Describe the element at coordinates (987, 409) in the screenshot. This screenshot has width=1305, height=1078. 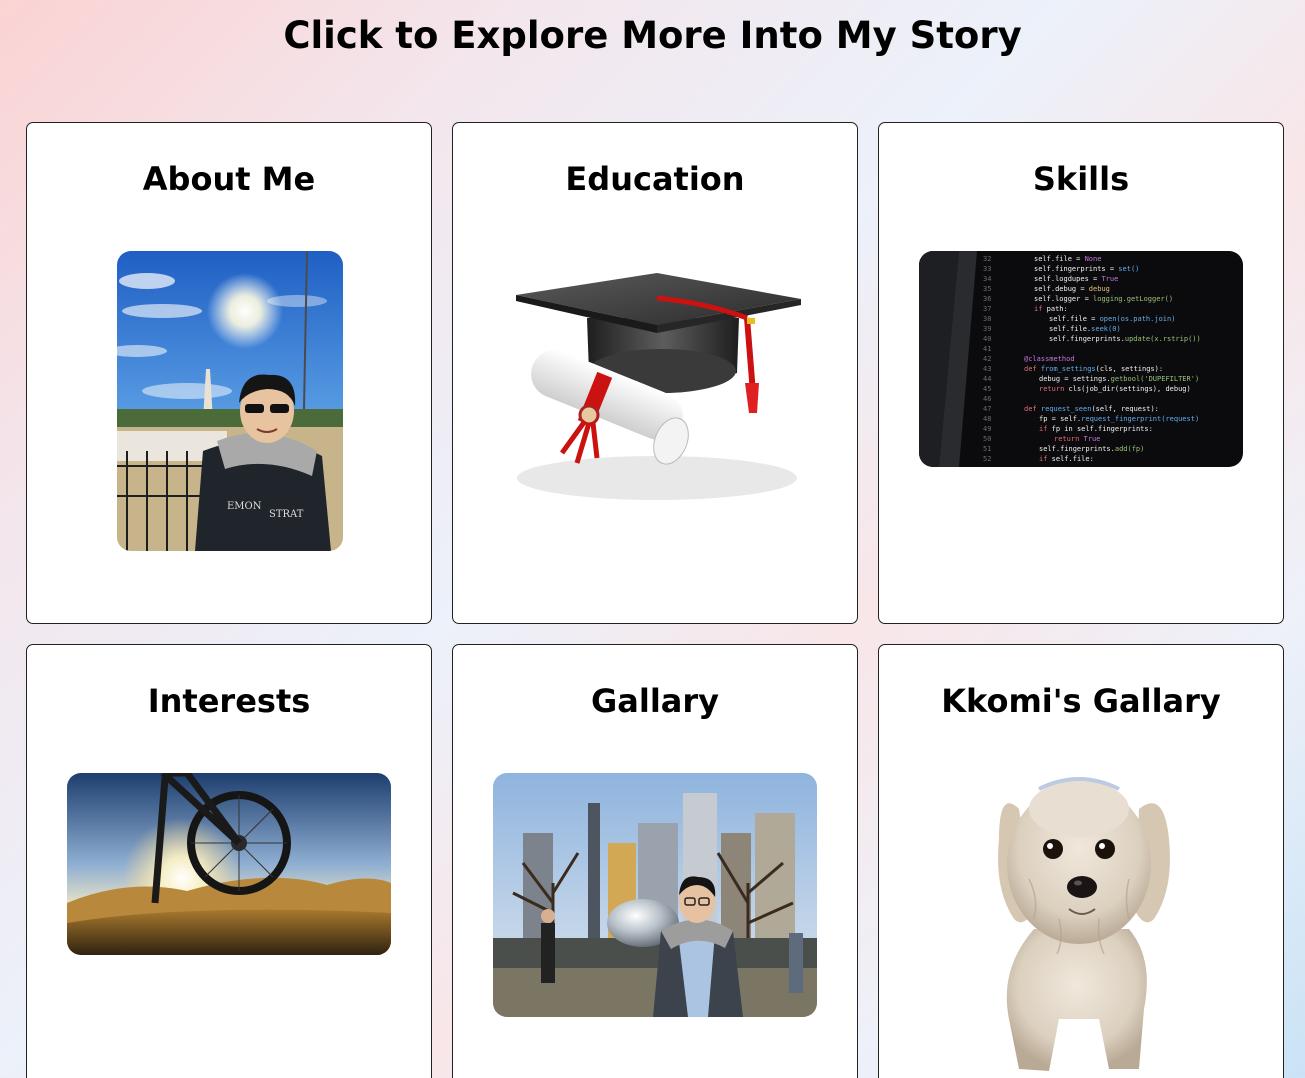
I see `svg-text: 47` at that location.